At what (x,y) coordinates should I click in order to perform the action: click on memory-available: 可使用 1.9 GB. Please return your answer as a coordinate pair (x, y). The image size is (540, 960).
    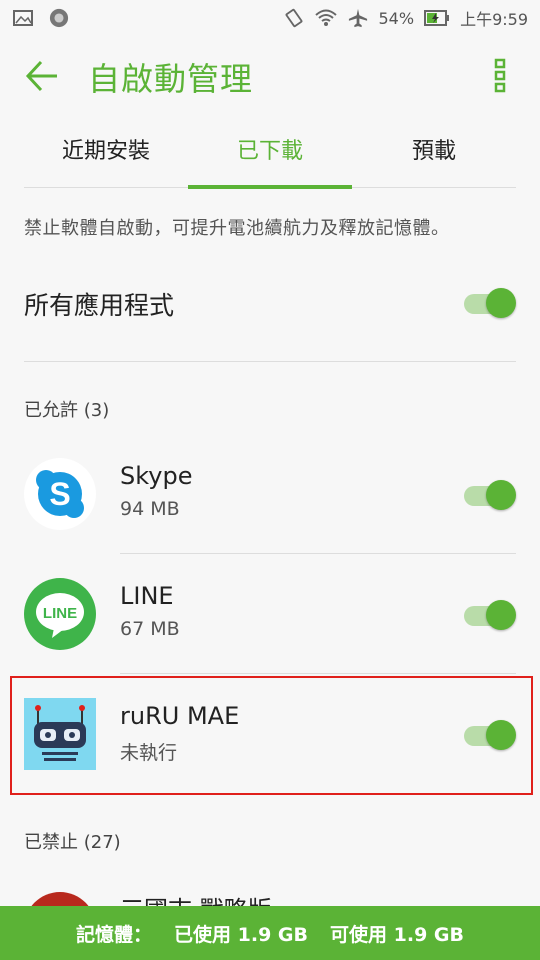
    Looking at the image, I should click on (397, 933).